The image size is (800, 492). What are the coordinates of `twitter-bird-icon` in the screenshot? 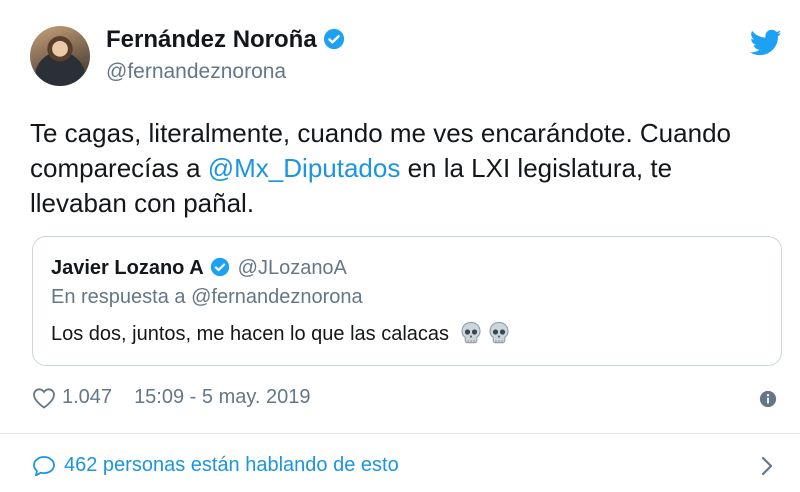 It's located at (766, 43).